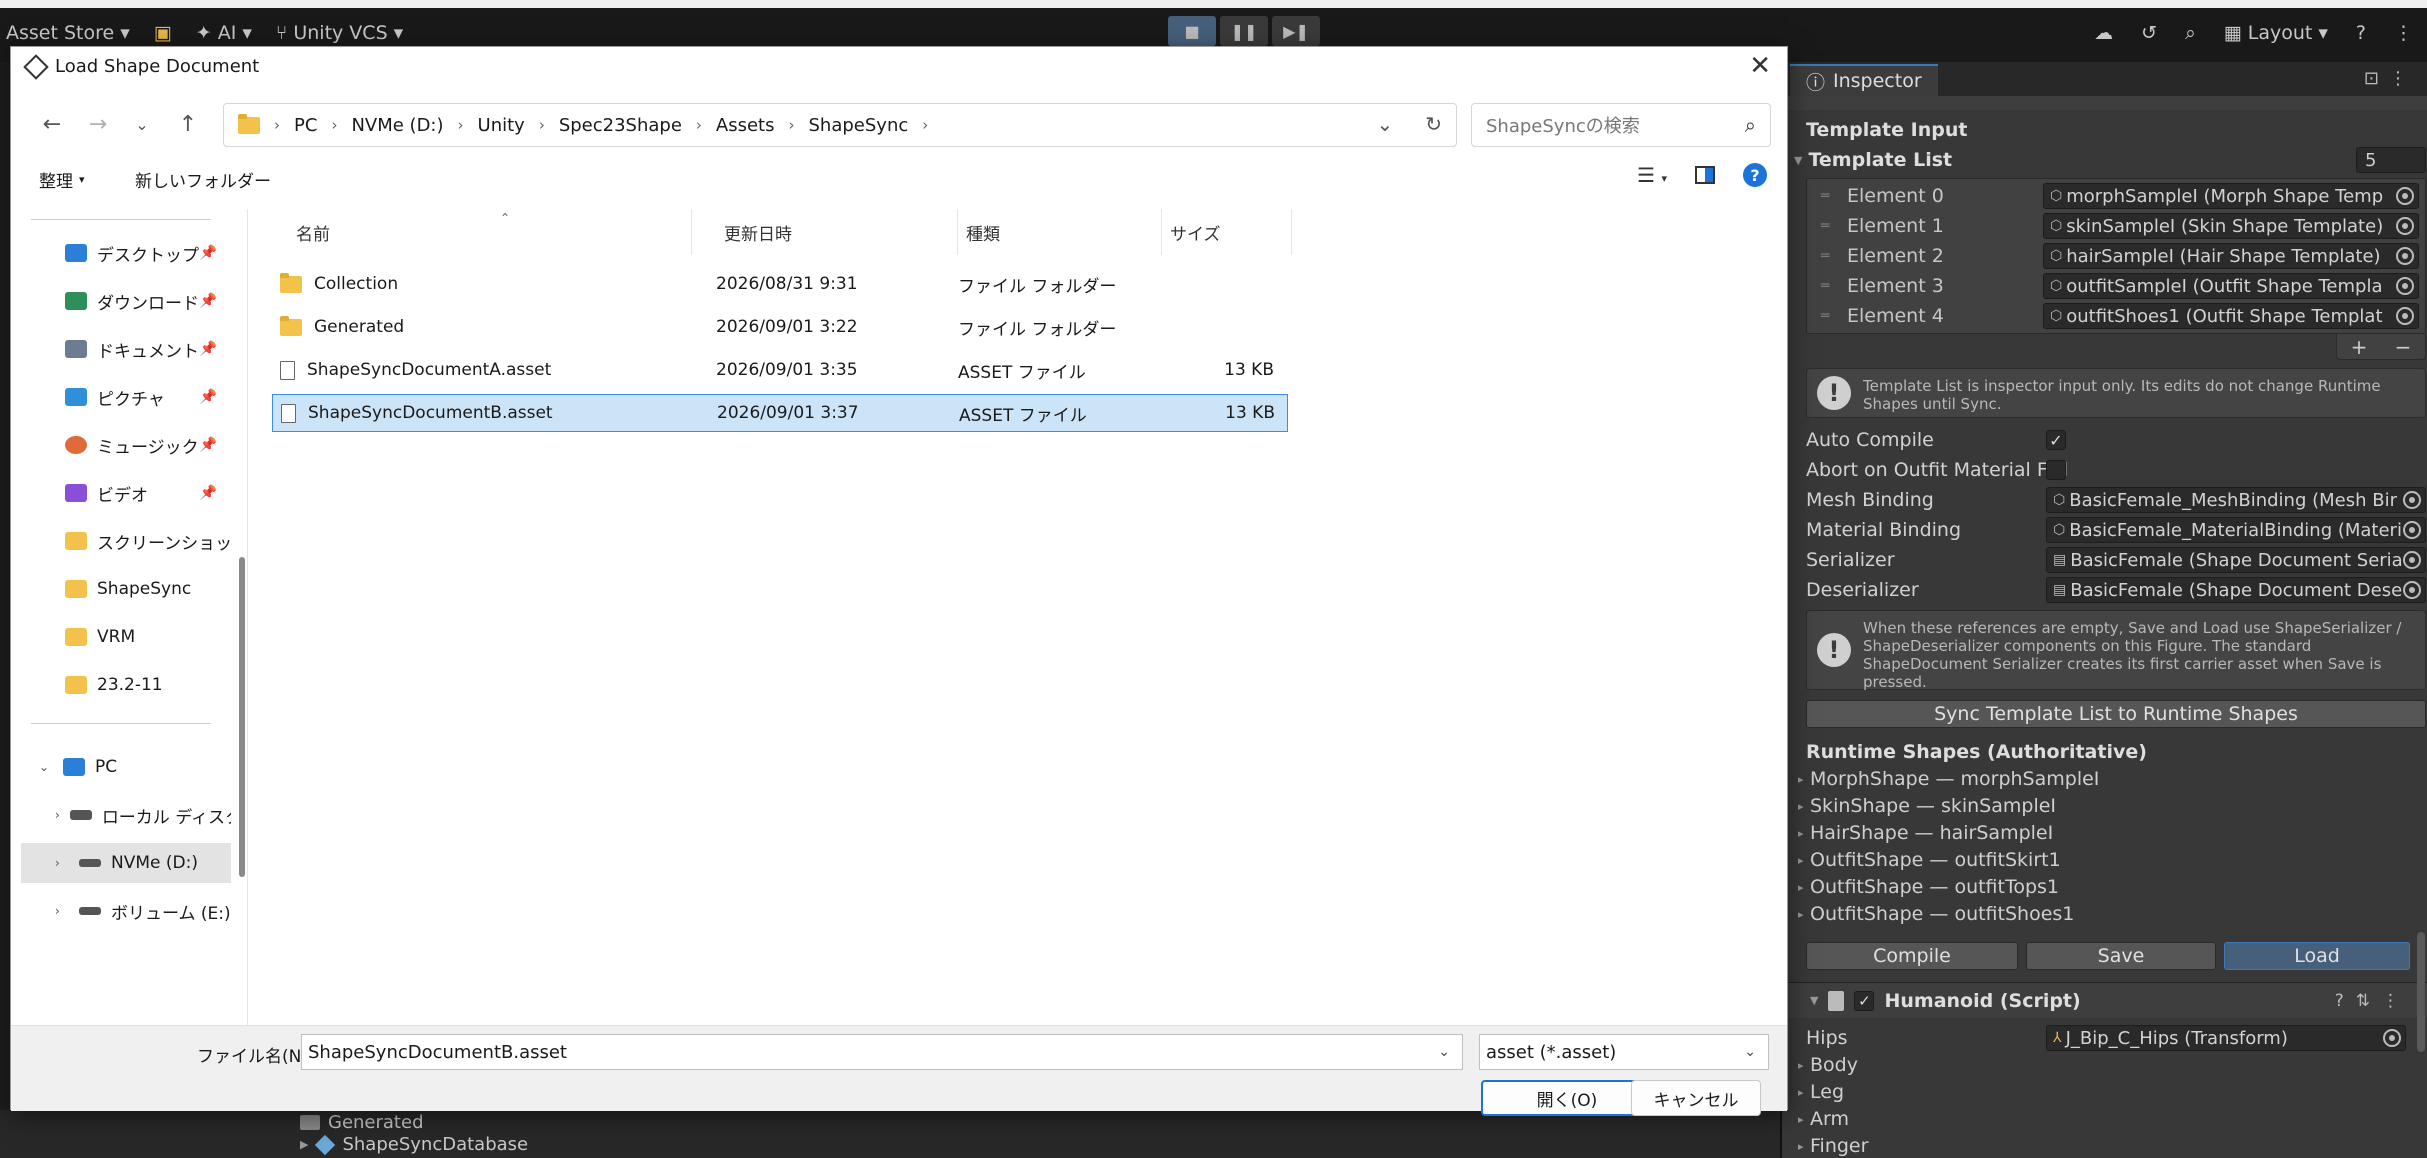  What do you see at coordinates (1864, 1000) in the screenshot?
I see `component-enabled-checkbox: ✓` at bounding box center [1864, 1000].